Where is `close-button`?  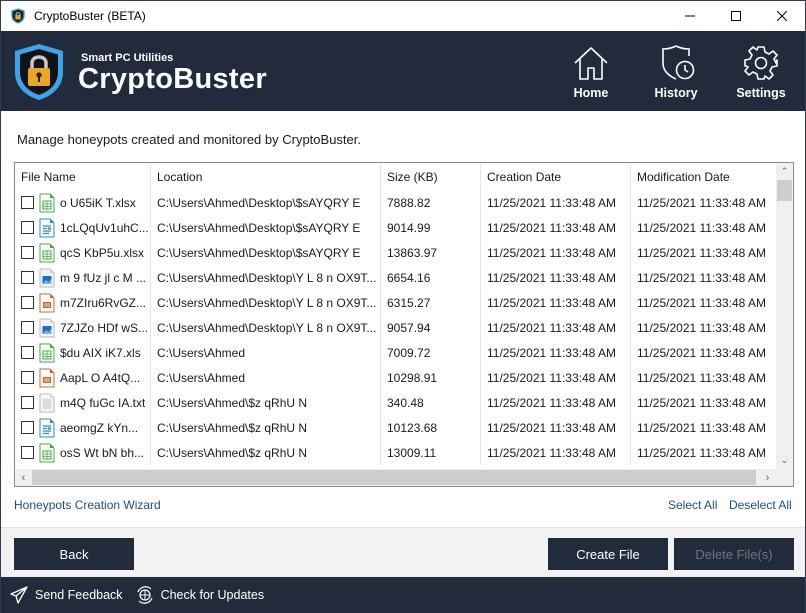
close-button is located at coordinates (782, 16).